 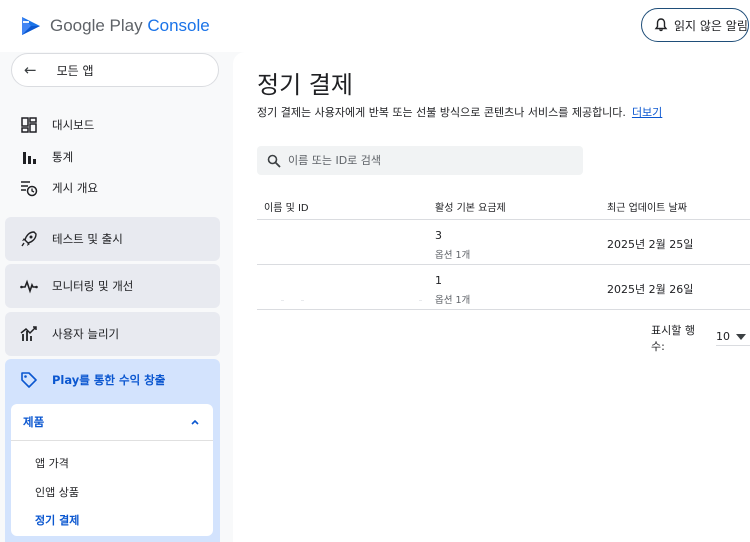 I want to click on sidebar-item-label: 게시 개요, so click(x=75, y=188).